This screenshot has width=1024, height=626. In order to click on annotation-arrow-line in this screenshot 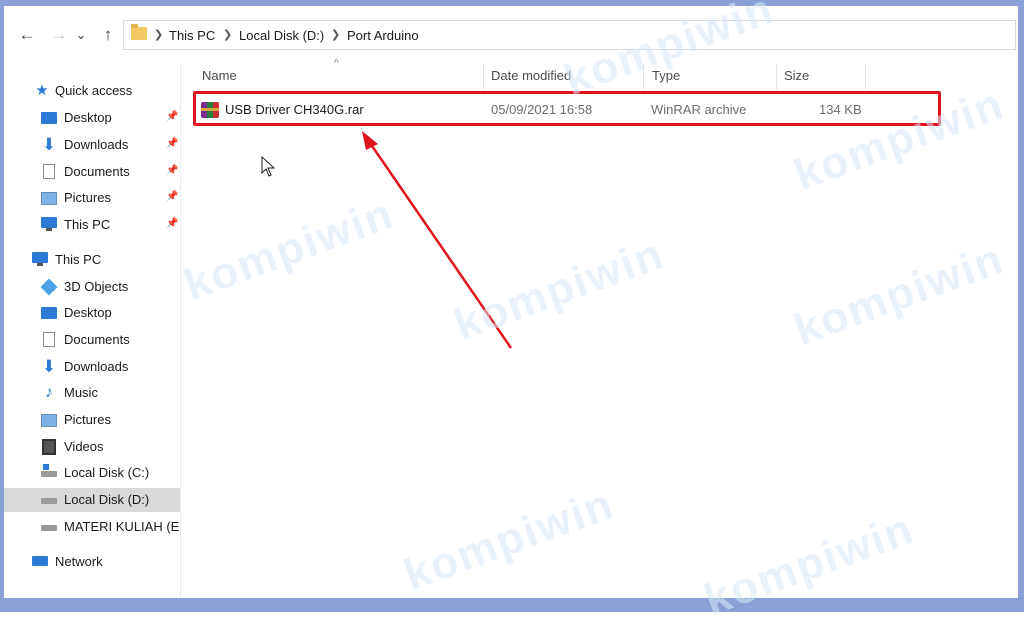, I will do `click(440, 245)`.